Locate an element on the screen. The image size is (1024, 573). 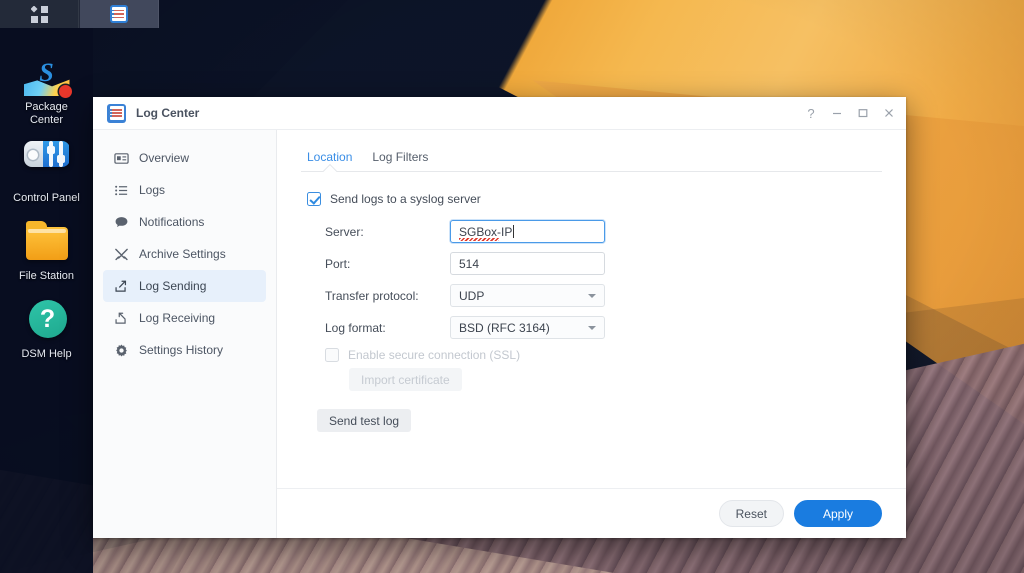
taskbar-item-log-center is located at coordinates (119, 14).